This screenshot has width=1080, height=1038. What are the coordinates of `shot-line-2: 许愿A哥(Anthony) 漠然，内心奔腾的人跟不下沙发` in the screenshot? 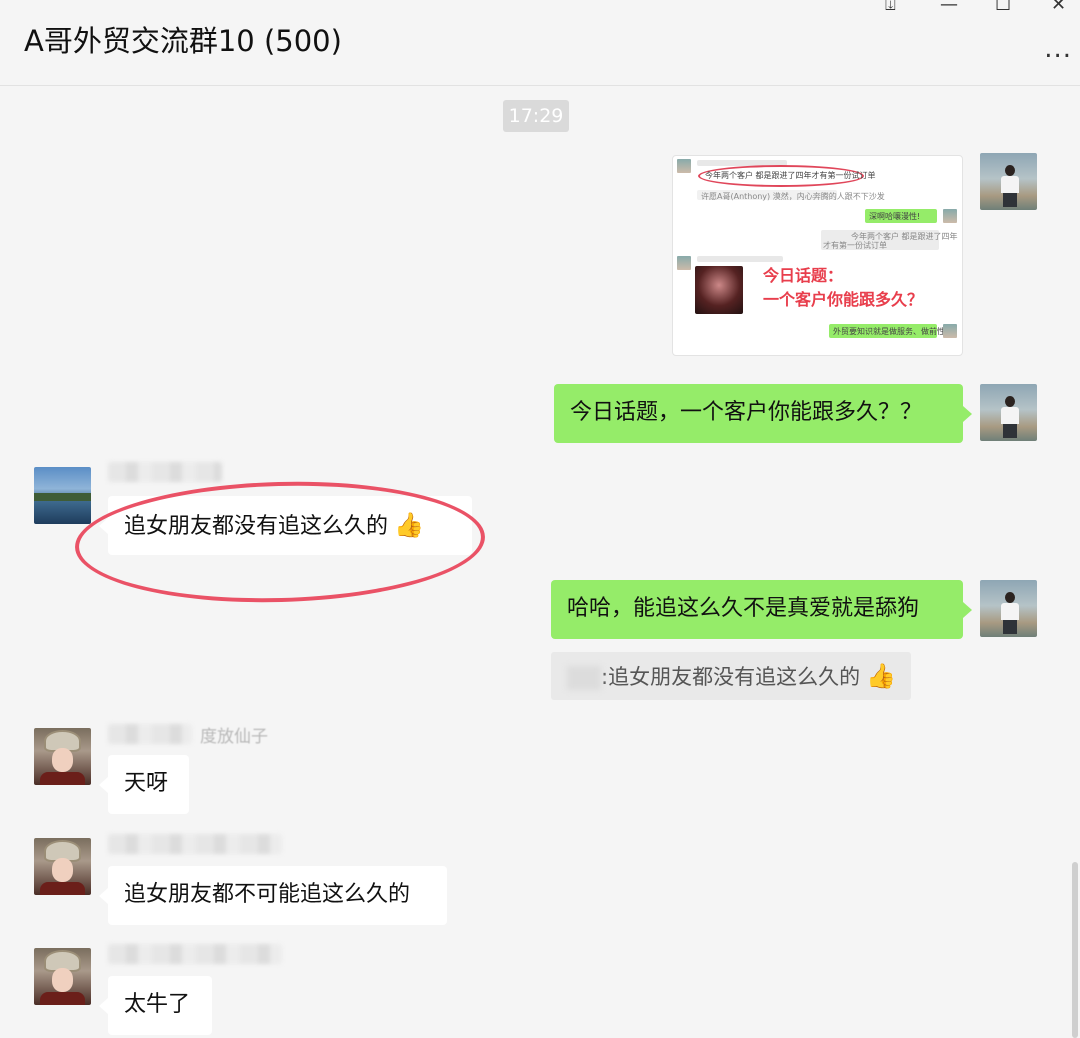 It's located at (793, 196).